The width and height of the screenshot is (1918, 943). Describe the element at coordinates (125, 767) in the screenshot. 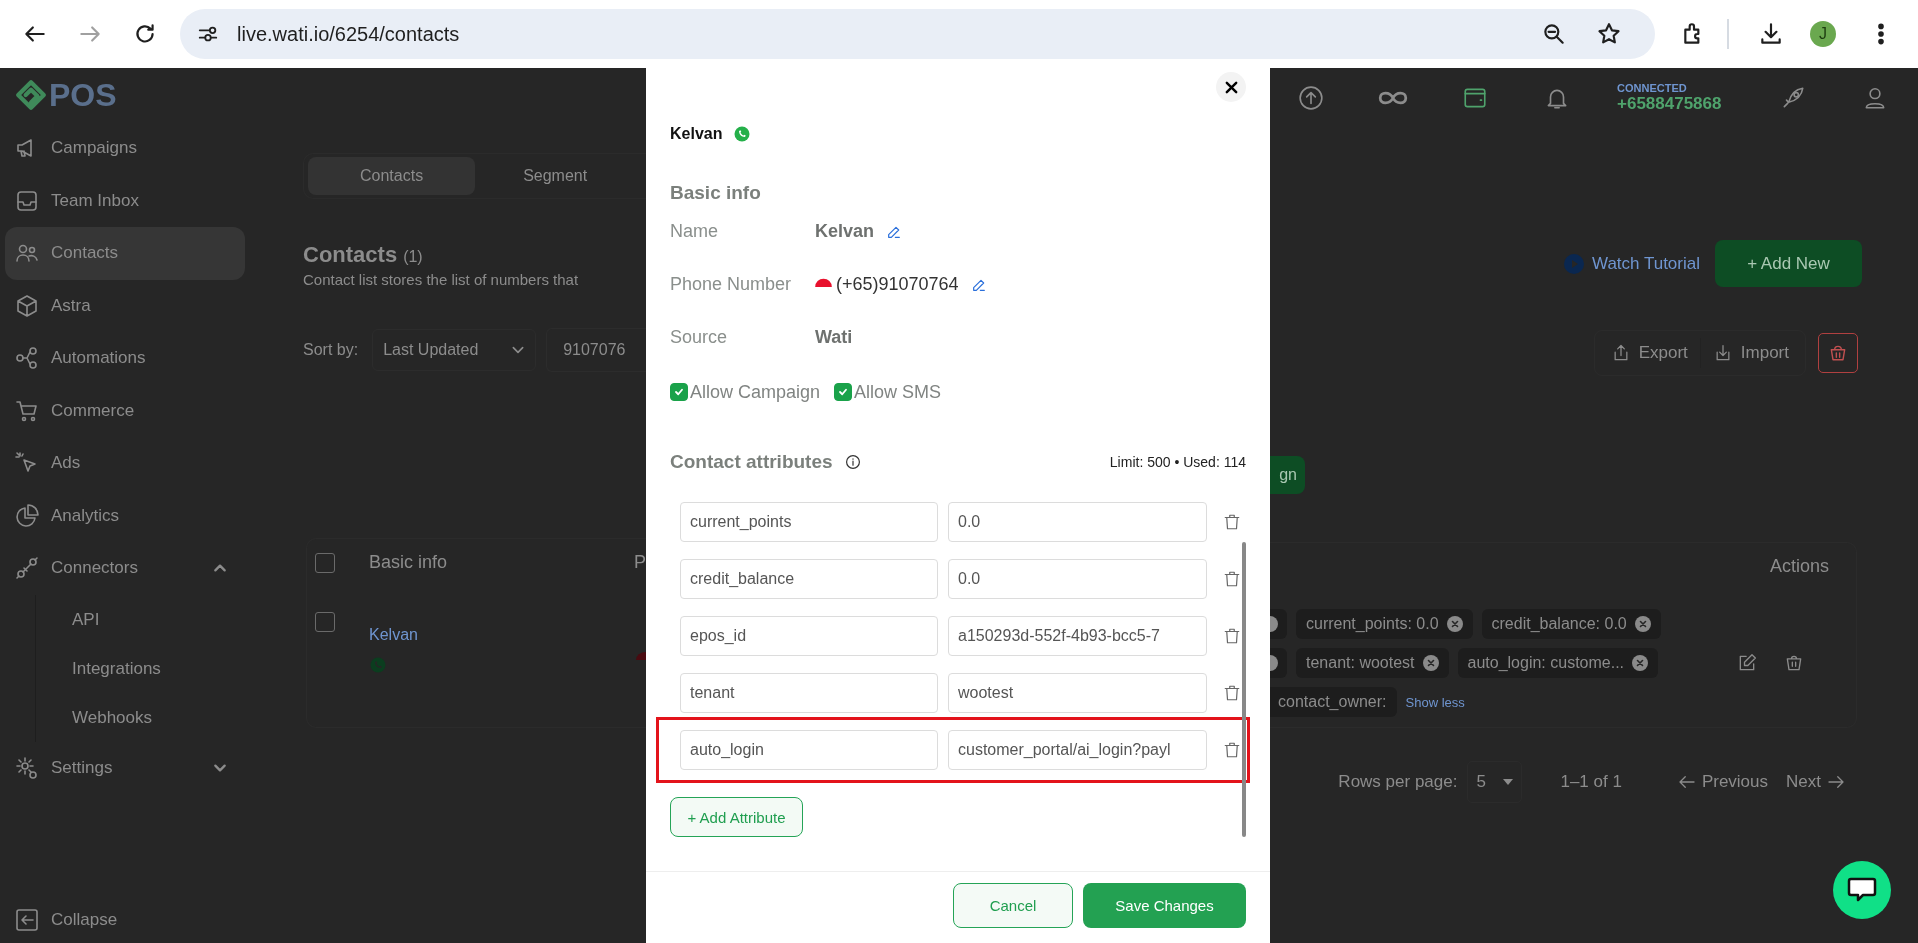

I see `sidebar-item: Settings` at that location.